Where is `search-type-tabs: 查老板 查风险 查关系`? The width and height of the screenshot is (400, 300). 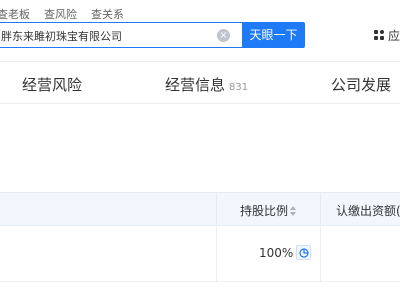
search-type-tabs: 查老板 查风险 查关系 is located at coordinates (62, 14).